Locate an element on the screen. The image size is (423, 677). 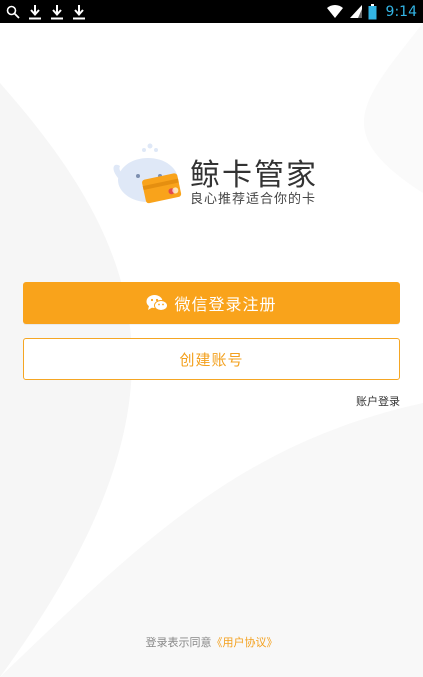
wechat-login-label: 微信登录注册 is located at coordinates (225, 304).